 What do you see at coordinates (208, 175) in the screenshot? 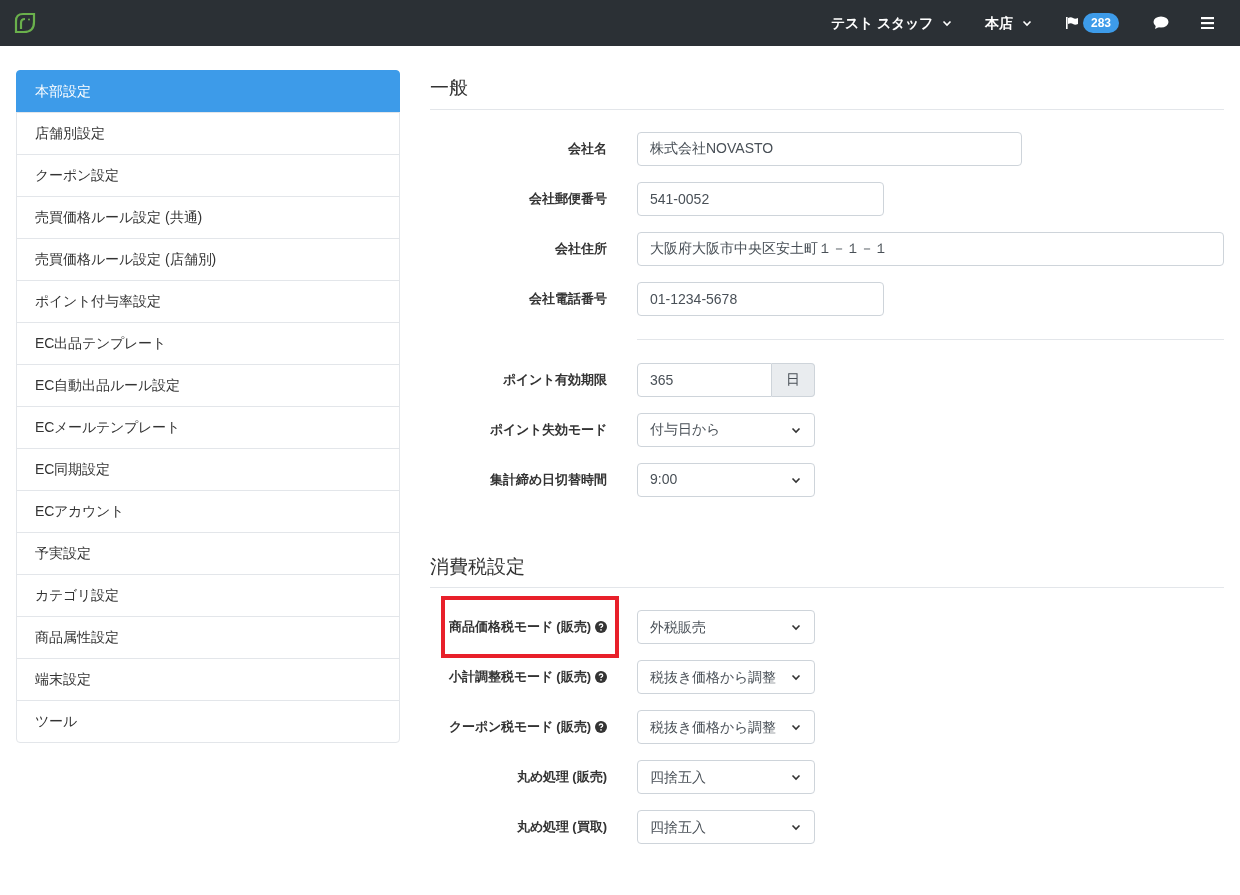
I see `sidebar-item: クーポン設定` at bounding box center [208, 175].